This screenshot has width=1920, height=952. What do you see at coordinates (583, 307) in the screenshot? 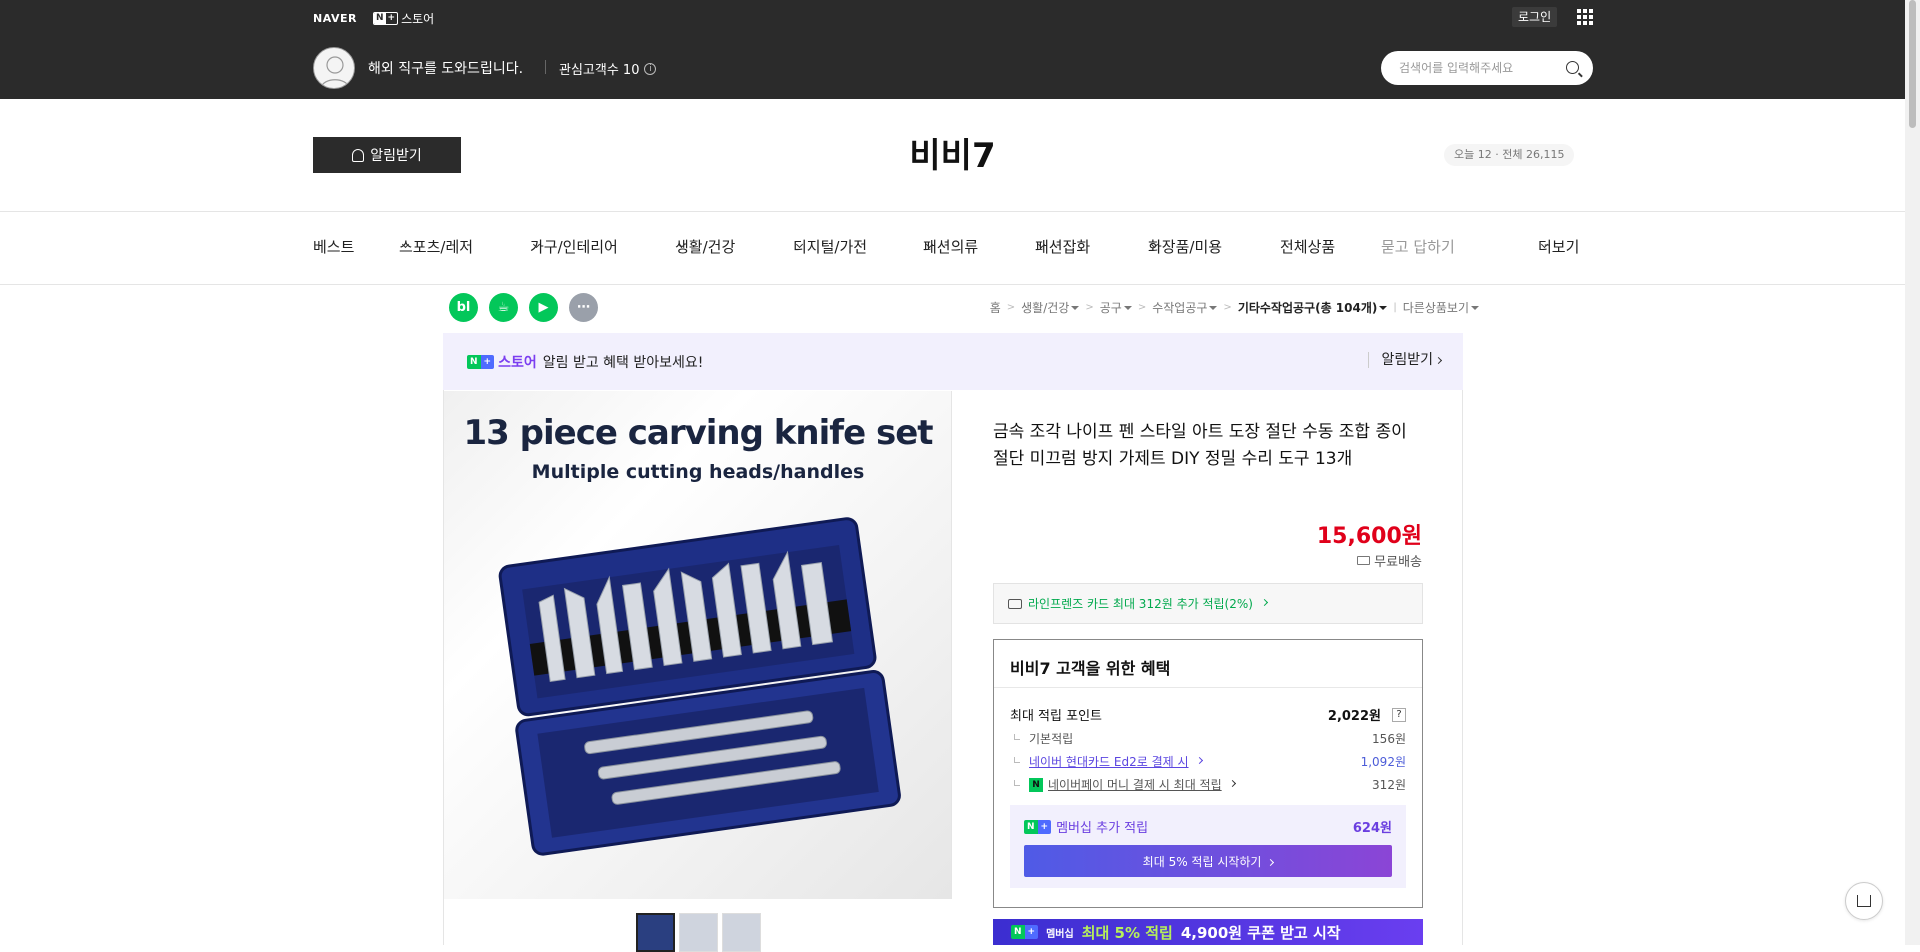
I see `more-icon: ⋯` at bounding box center [583, 307].